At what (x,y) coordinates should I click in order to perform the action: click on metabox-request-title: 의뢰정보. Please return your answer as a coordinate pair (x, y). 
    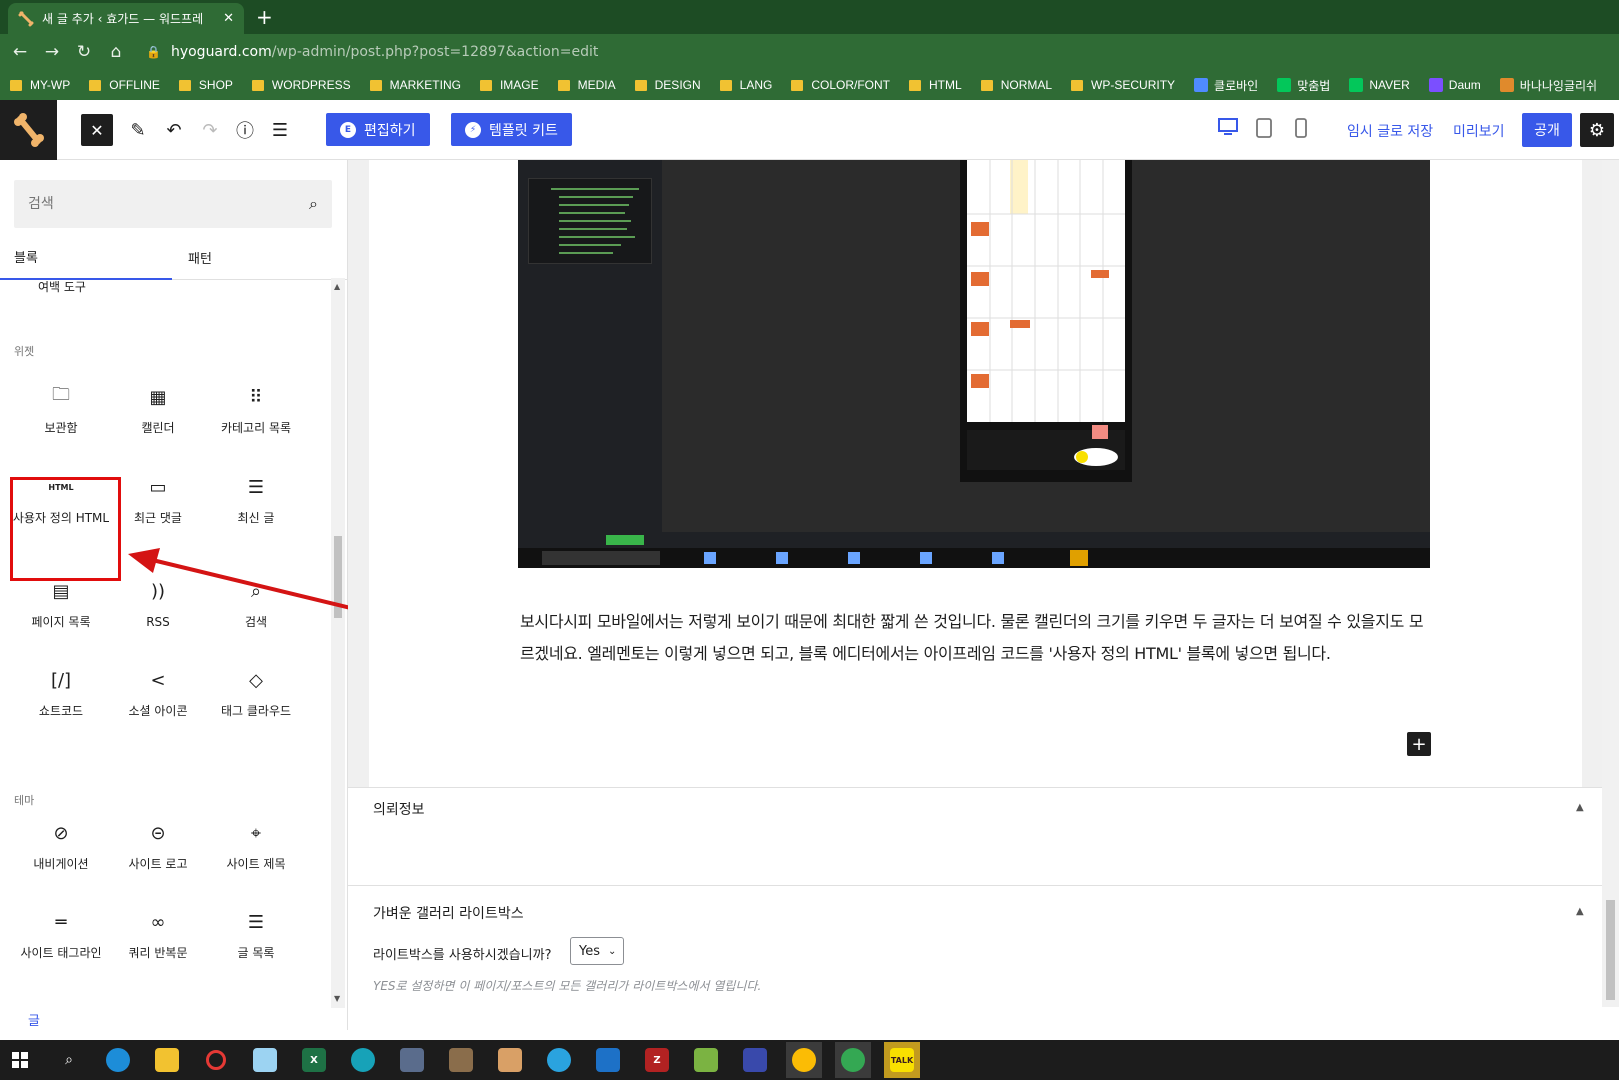
    Looking at the image, I should click on (399, 809).